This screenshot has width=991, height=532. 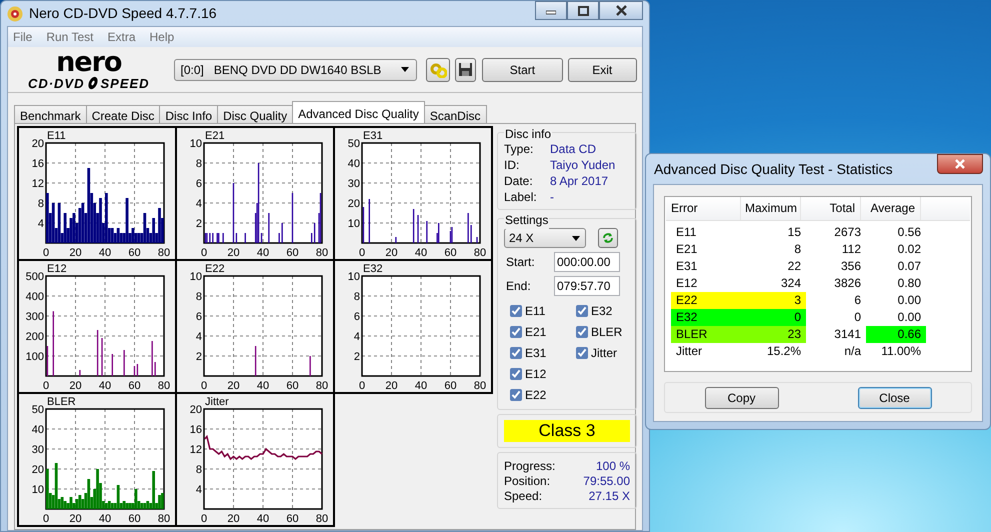 I want to click on field-label: Start:, so click(x=521, y=262).